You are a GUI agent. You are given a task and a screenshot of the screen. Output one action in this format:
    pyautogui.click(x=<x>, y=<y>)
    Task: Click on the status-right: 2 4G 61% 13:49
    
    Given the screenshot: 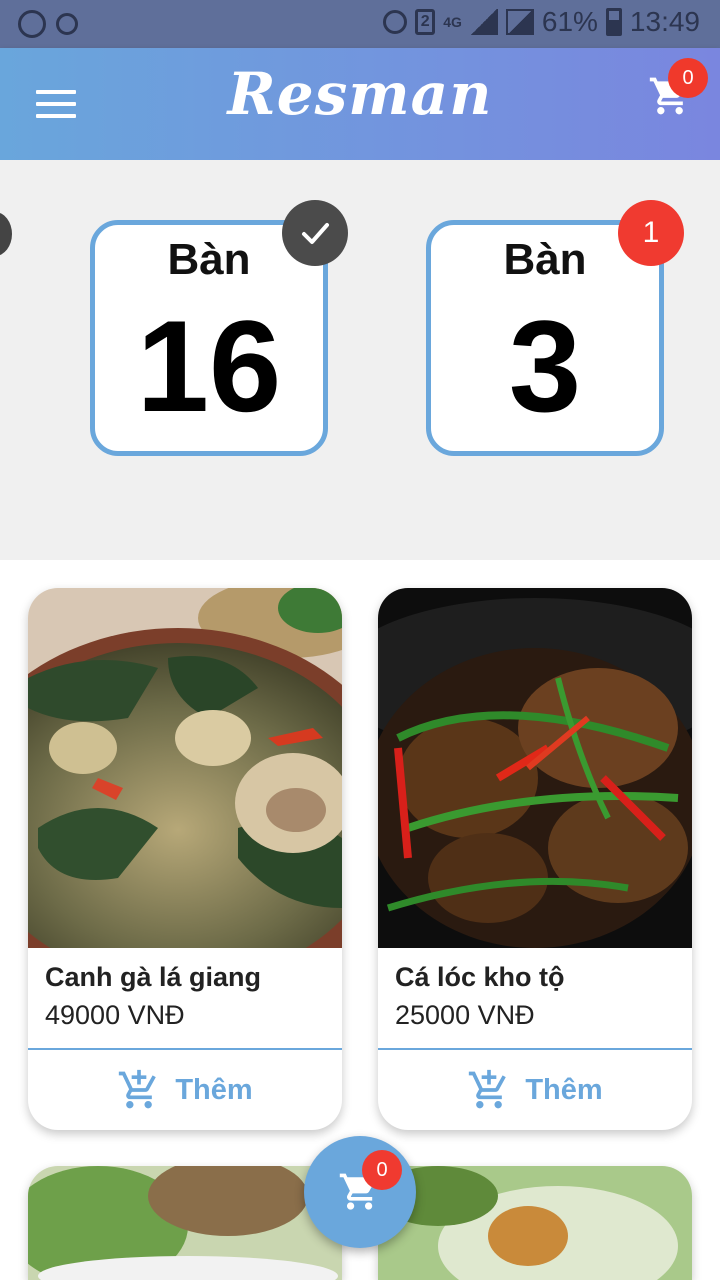 What is the action you would take?
    pyautogui.click(x=541, y=22)
    